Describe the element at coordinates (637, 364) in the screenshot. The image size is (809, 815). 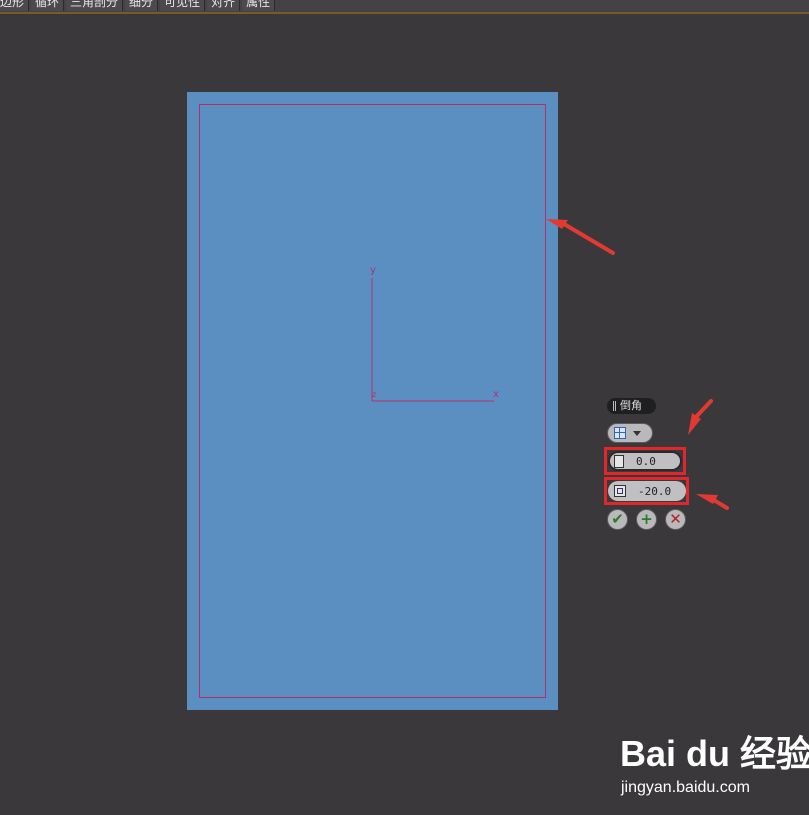
I see `annotation-arrows` at that location.